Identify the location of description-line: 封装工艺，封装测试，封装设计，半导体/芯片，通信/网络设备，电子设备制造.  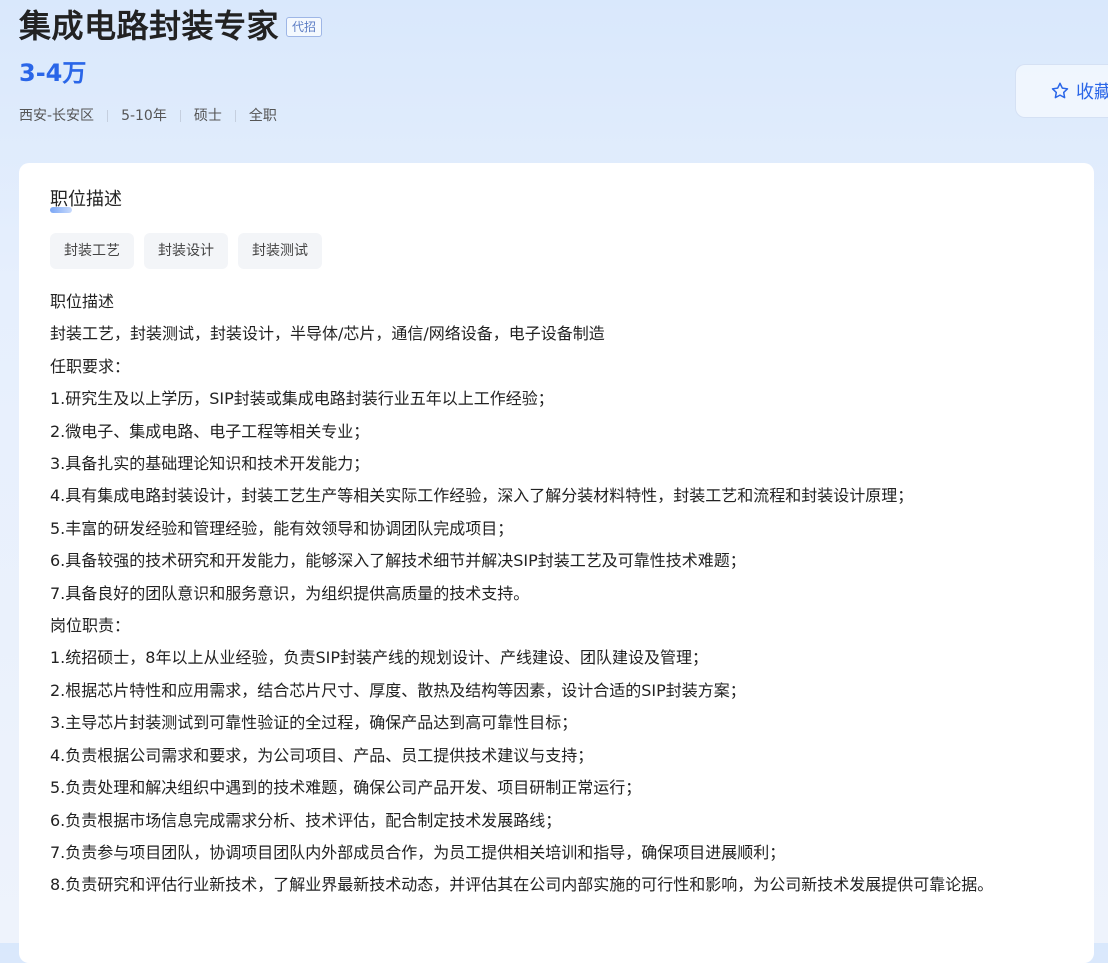
(327, 334).